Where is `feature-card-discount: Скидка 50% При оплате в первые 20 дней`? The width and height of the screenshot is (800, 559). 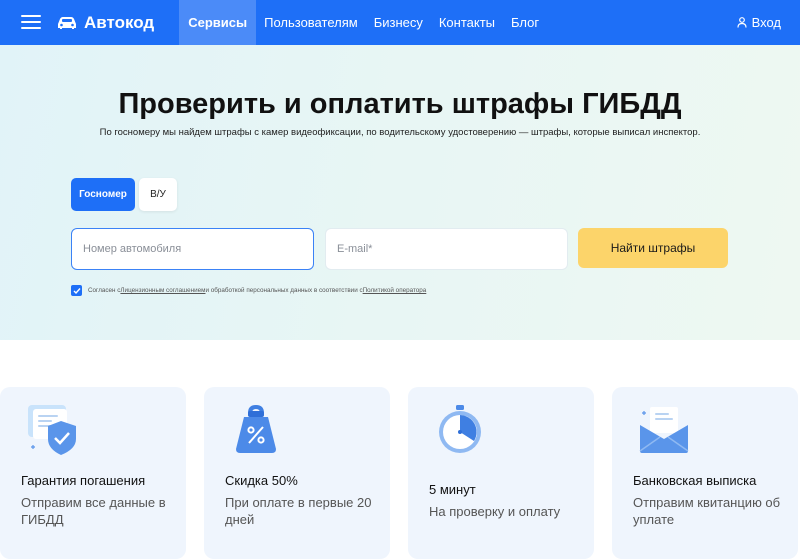 feature-card-discount: Скидка 50% При оплате в первые 20 дней is located at coordinates (297, 473).